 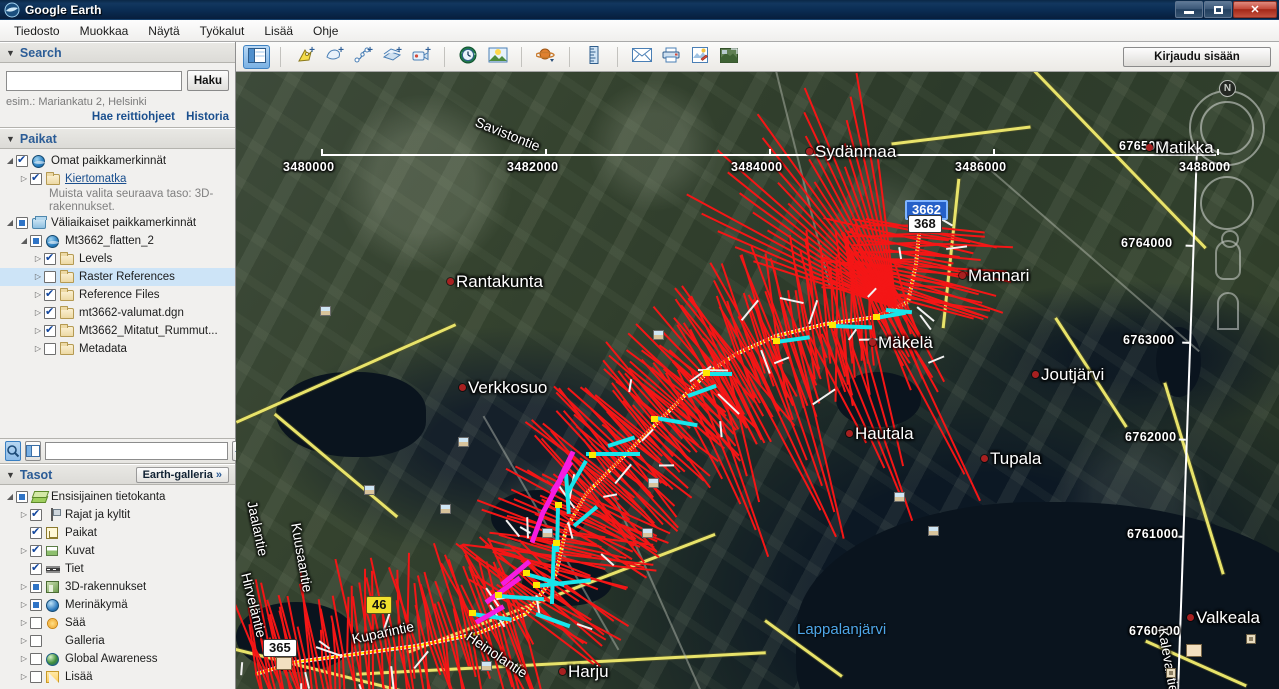 I want to click on add-polygon-button: +, so click(x=333, y=57).